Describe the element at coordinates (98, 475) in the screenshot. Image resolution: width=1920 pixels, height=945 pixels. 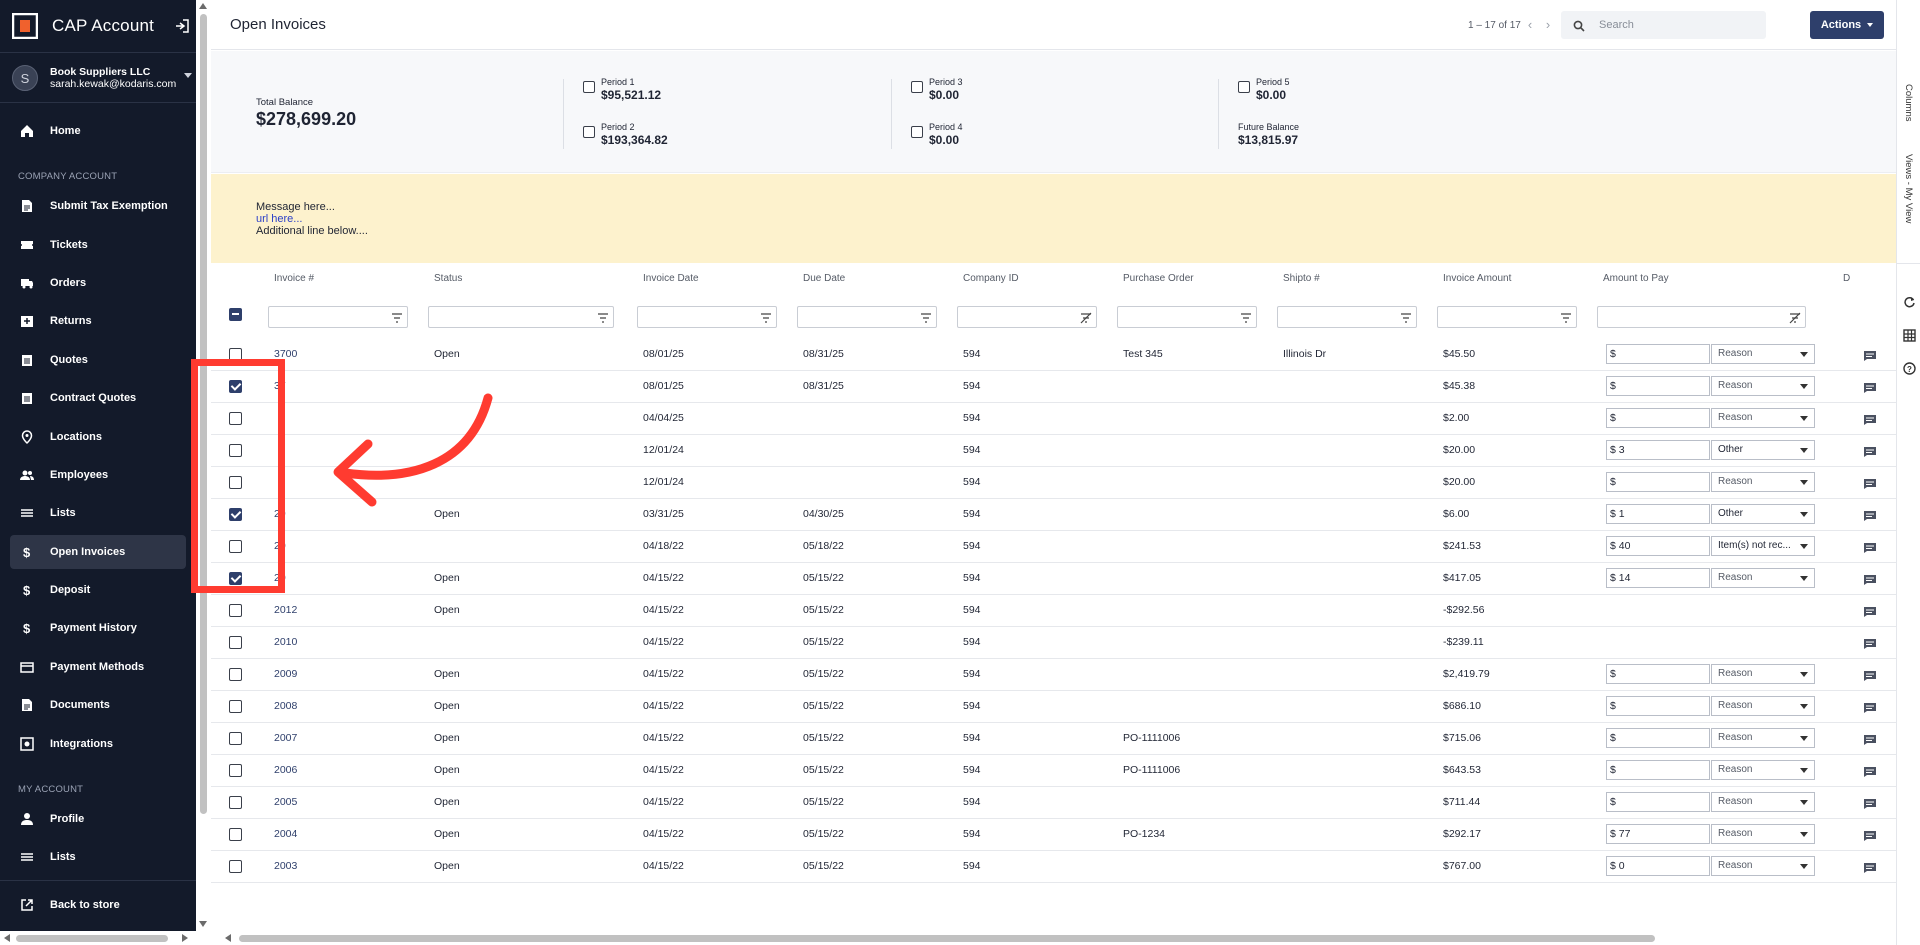
I see `sidebar-item-employees: Employees` at that location.